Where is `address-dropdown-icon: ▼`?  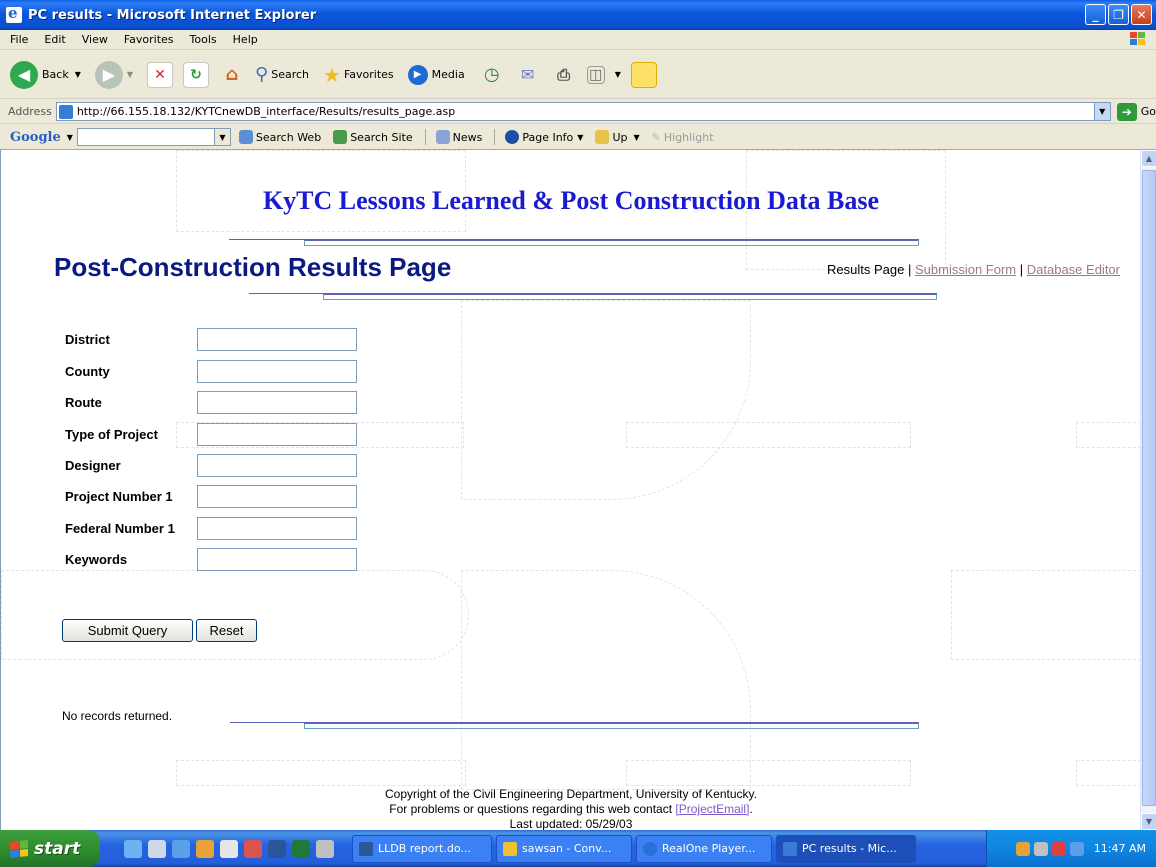 address-dropdown-icon: ▼ is located at coordinates (1101, 111).